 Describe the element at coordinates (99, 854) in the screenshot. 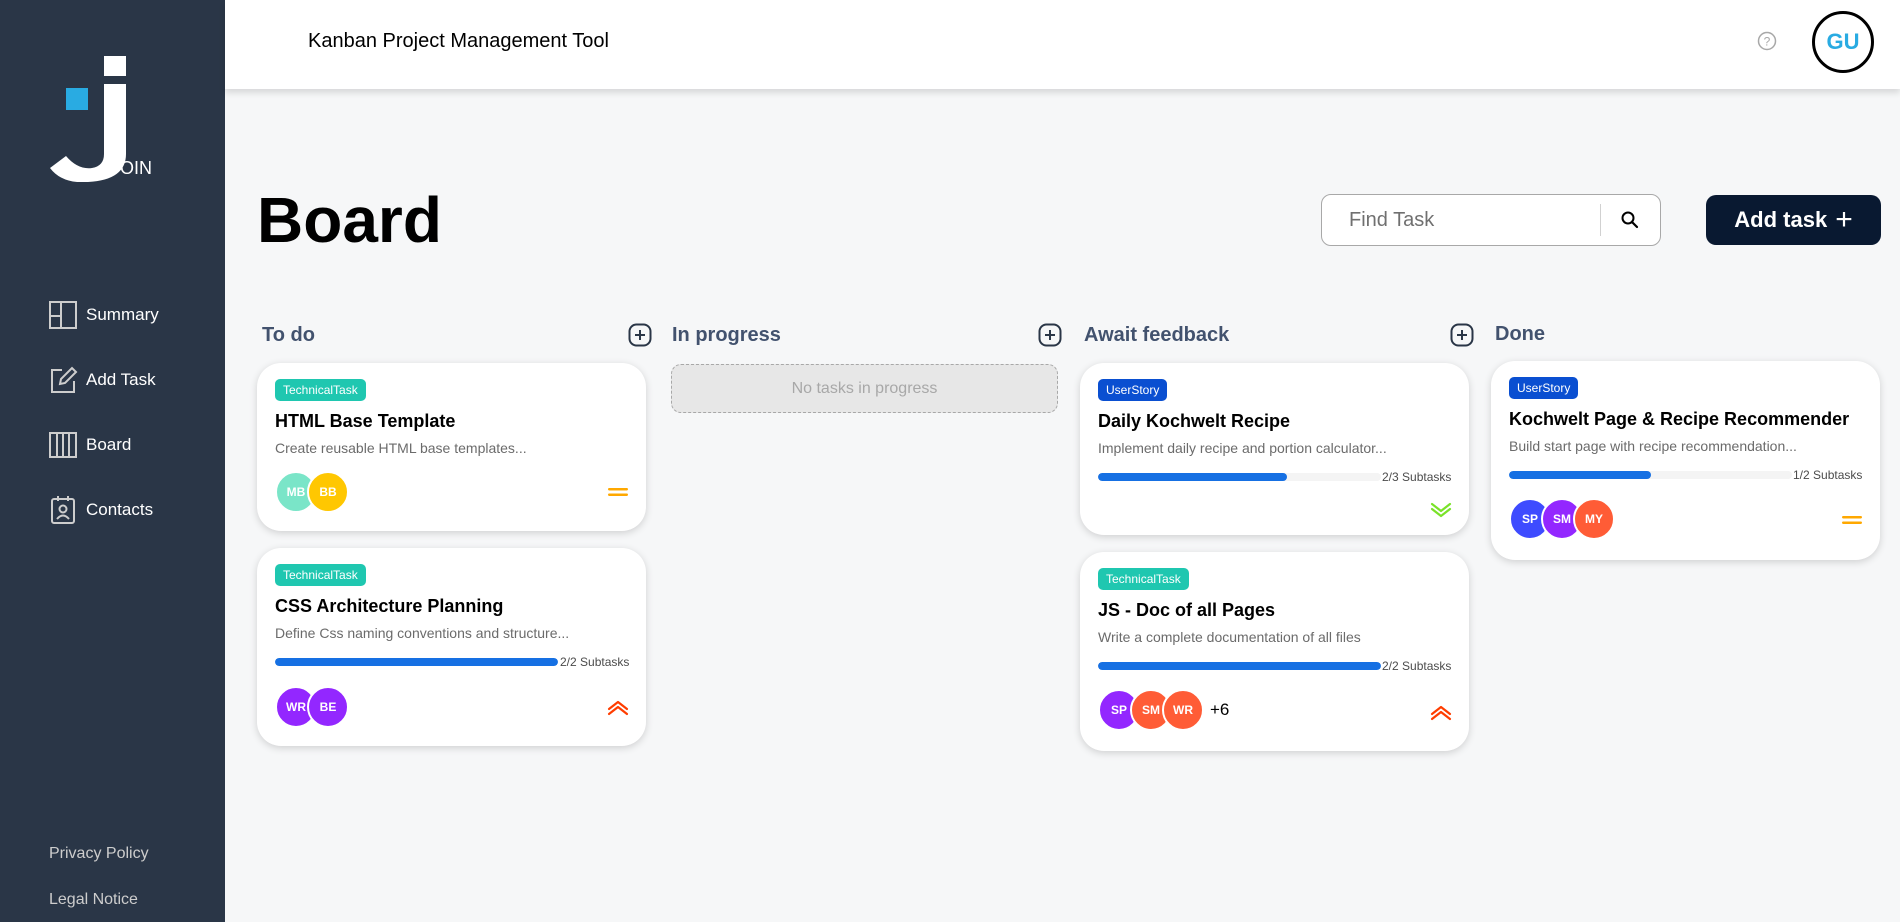

I see `privacy-policy-link: Privacy Policy` at that location.